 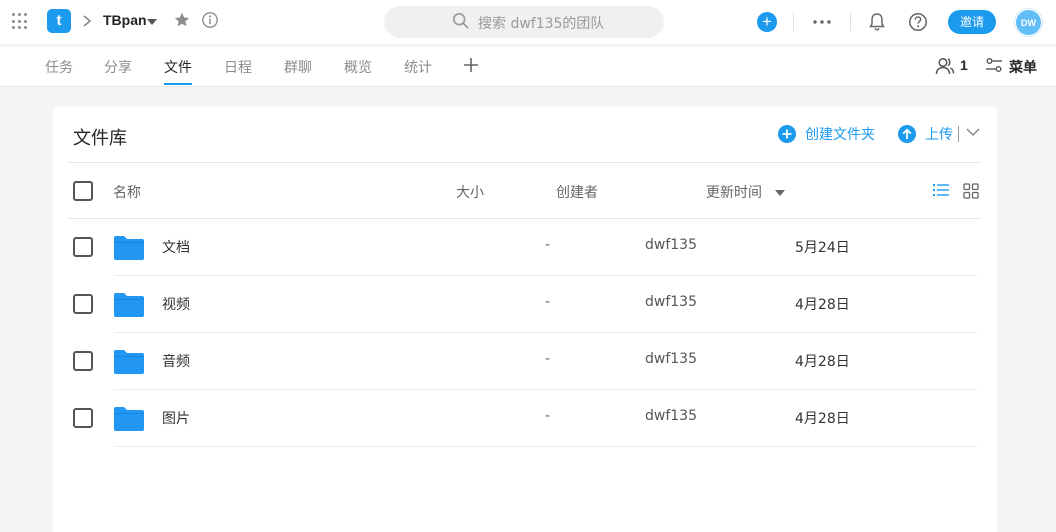 I want to click on bell-icon, so click(x=877, y=22).